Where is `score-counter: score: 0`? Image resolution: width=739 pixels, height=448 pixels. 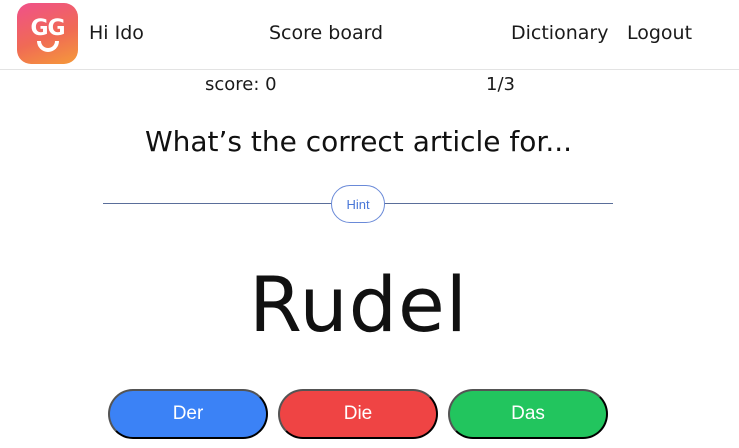 score-counter: score: 0 is located at coordinates (241, 84).